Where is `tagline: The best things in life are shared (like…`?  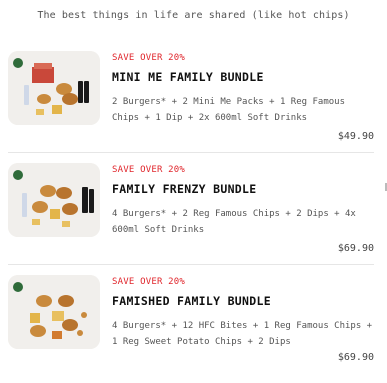
tagline: The best things in life are shared (like… is located at coordinates (193, 15).